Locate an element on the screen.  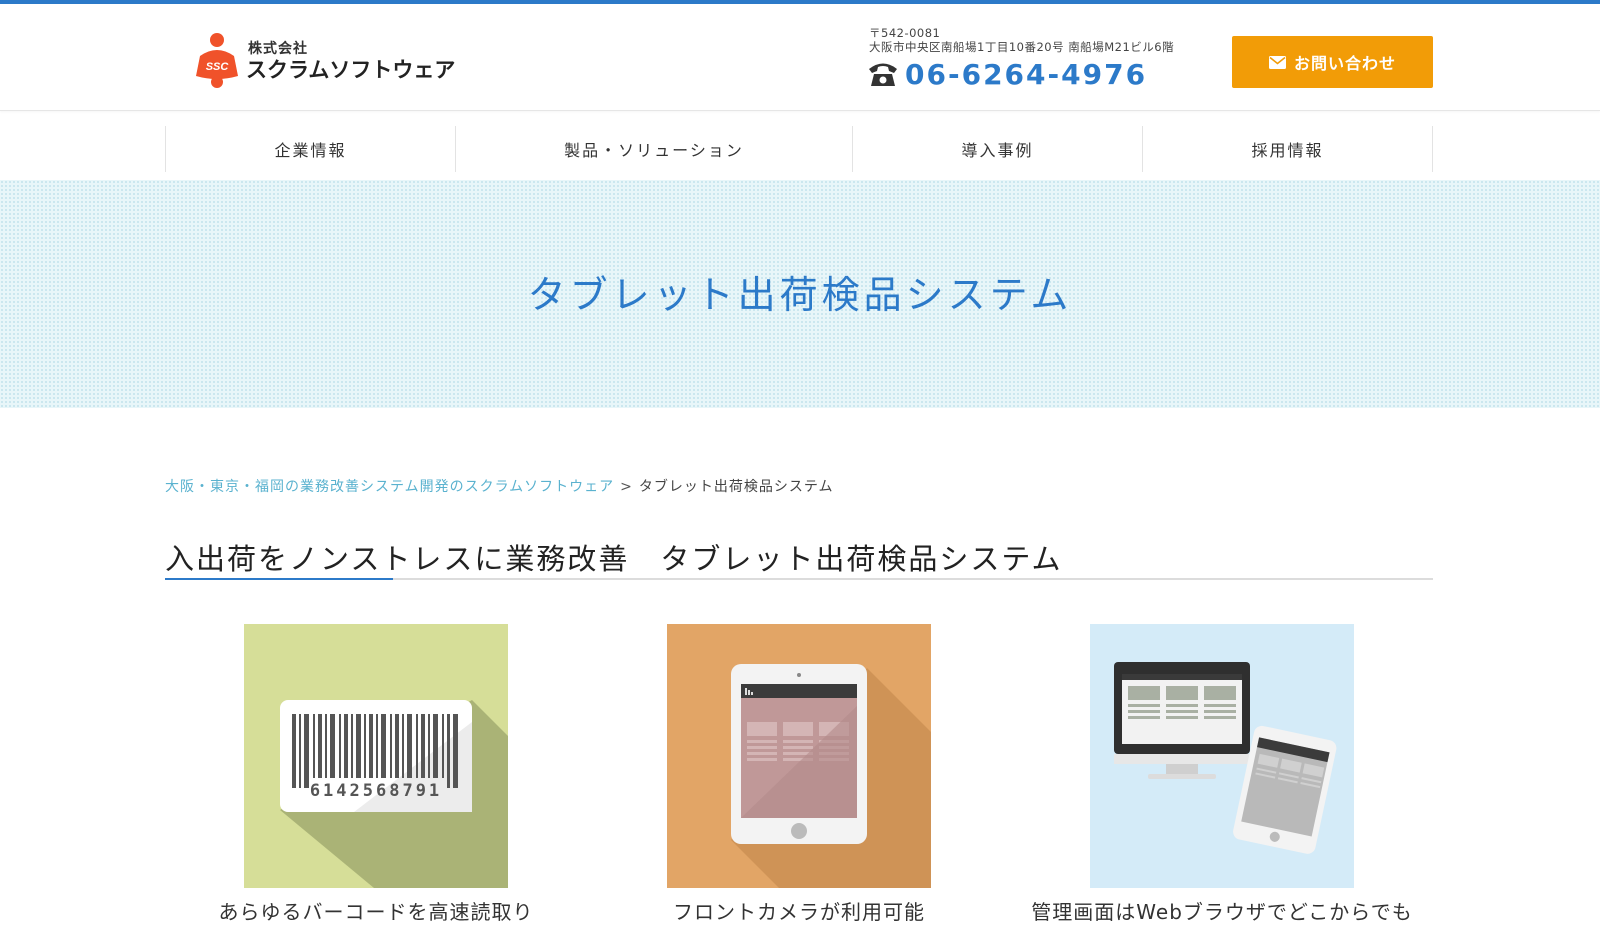
feature-barcode: 6142568791 あらゆるバーコードを高速読取り is located at coordinates (376, 774).